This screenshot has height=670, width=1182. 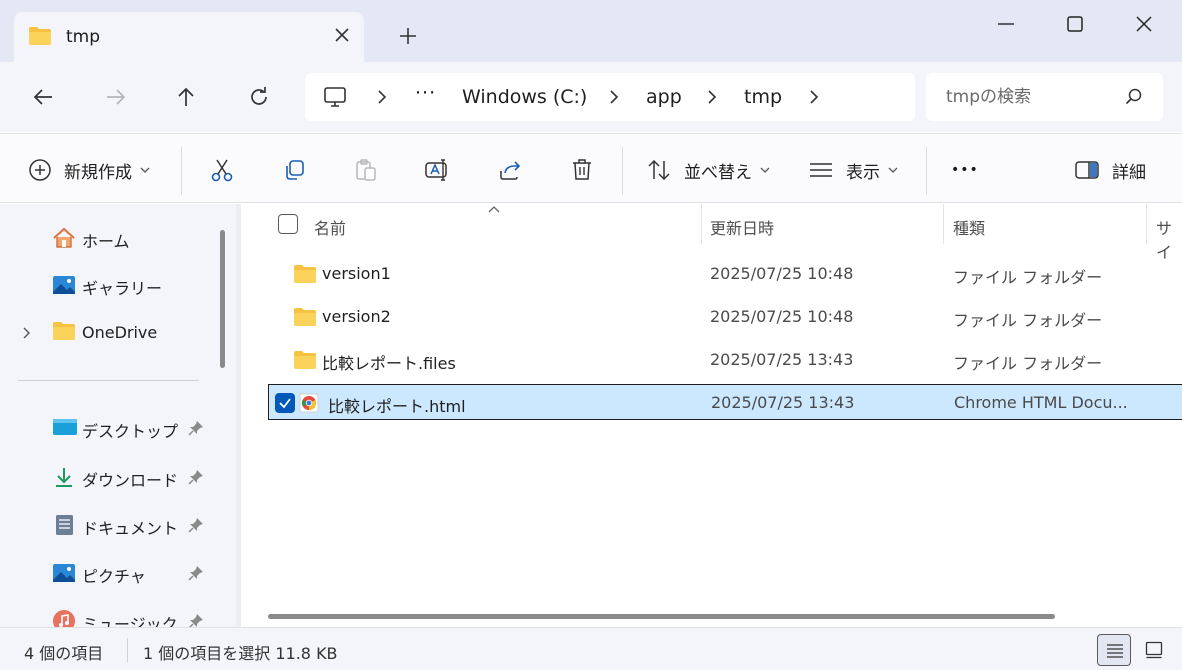 I want to click on sort-button: 並べ替え, so click(x=708, y=170).